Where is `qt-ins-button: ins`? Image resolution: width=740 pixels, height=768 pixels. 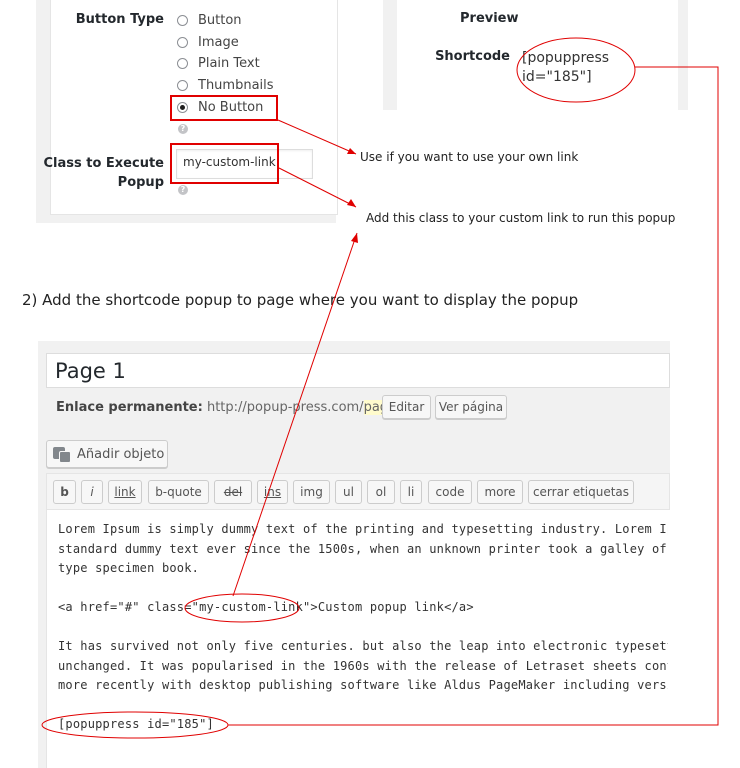 qt-ins-button: ins is located at coordinates (272, 492).